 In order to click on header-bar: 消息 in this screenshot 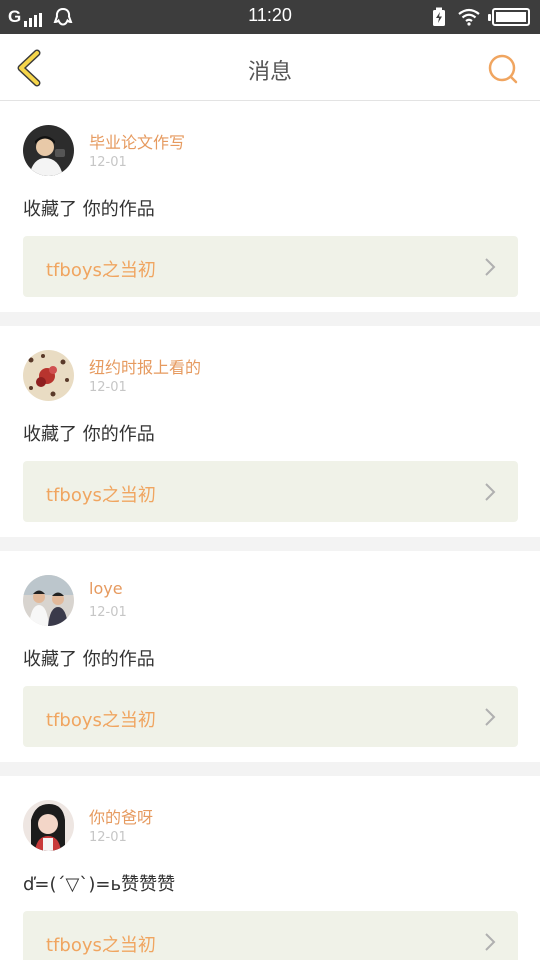, I will do `click(270, 67)`.